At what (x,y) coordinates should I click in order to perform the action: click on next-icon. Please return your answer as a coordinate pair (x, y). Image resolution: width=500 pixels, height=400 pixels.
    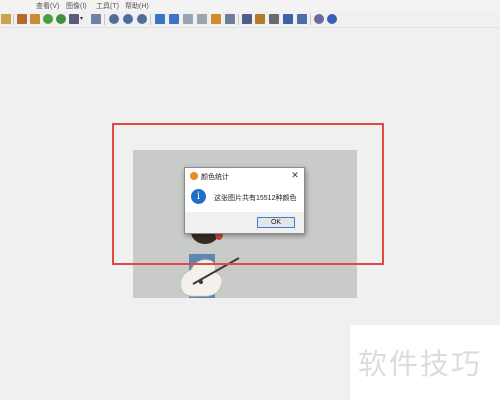
    Looking at the image, I should click on (174, 19).